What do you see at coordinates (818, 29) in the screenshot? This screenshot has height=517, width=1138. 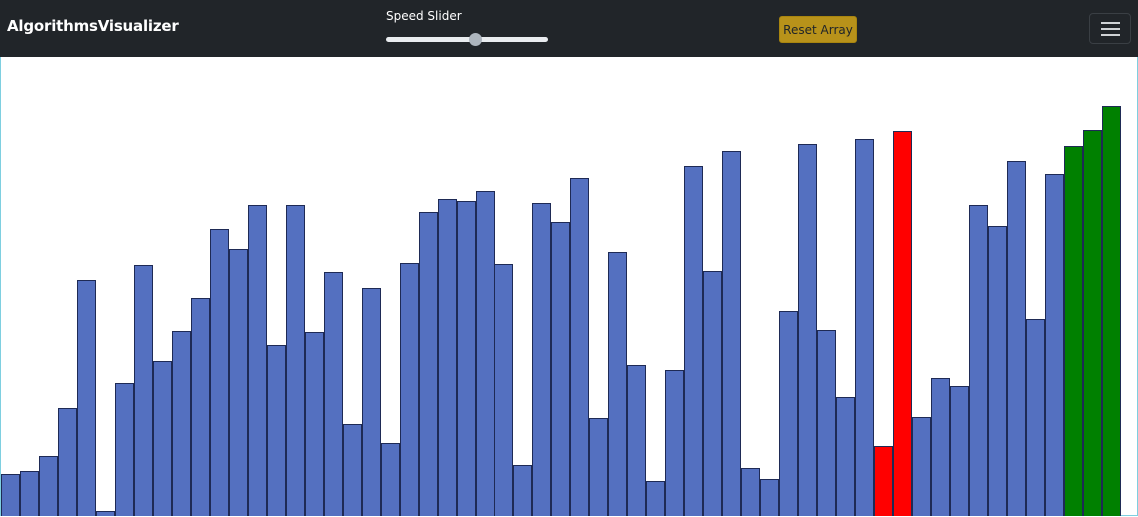 I see `reset-array-button: Reset Array` at bounding box center [818, 29].